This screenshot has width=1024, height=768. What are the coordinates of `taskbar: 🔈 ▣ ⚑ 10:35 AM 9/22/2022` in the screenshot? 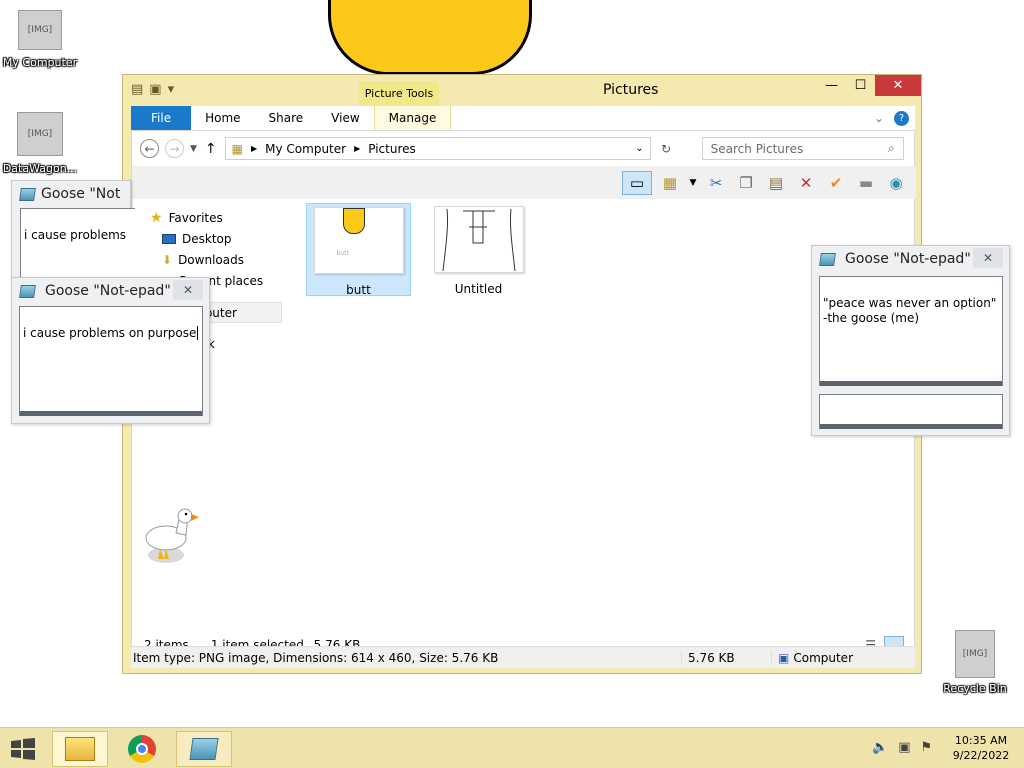 It's located at (512, 747).